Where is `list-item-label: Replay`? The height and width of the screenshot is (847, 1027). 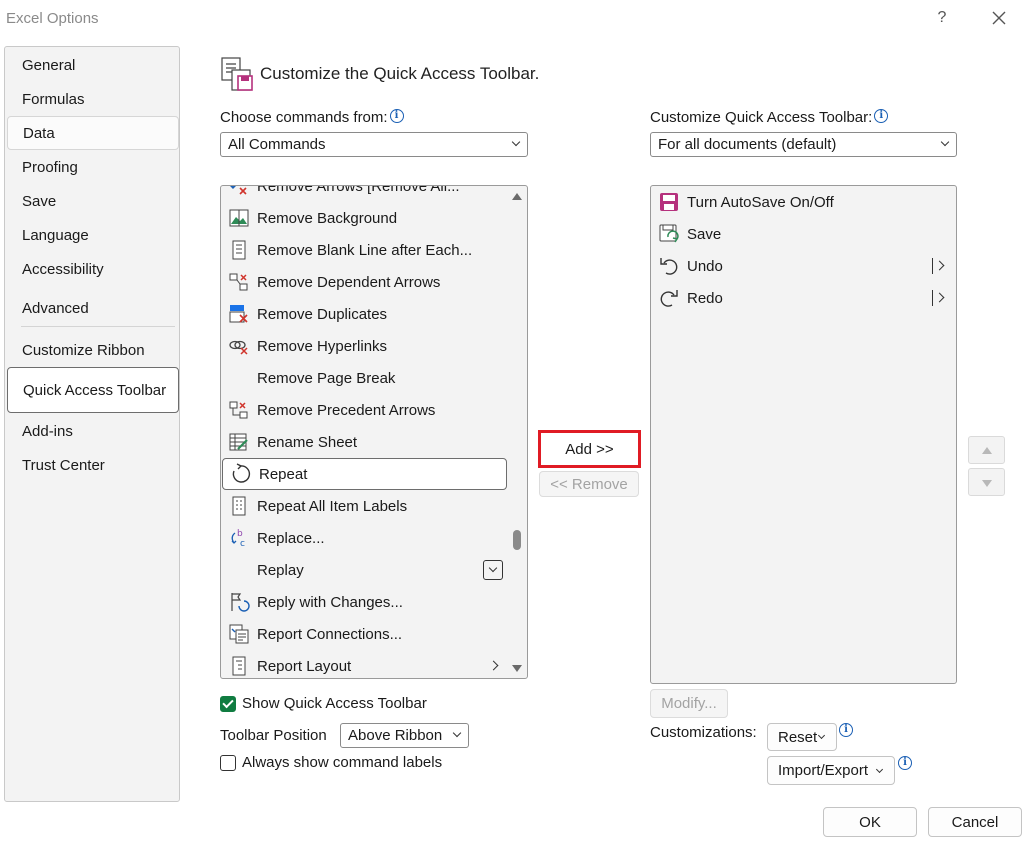 list-item-label: Replay is located at coordinates (280, 570).